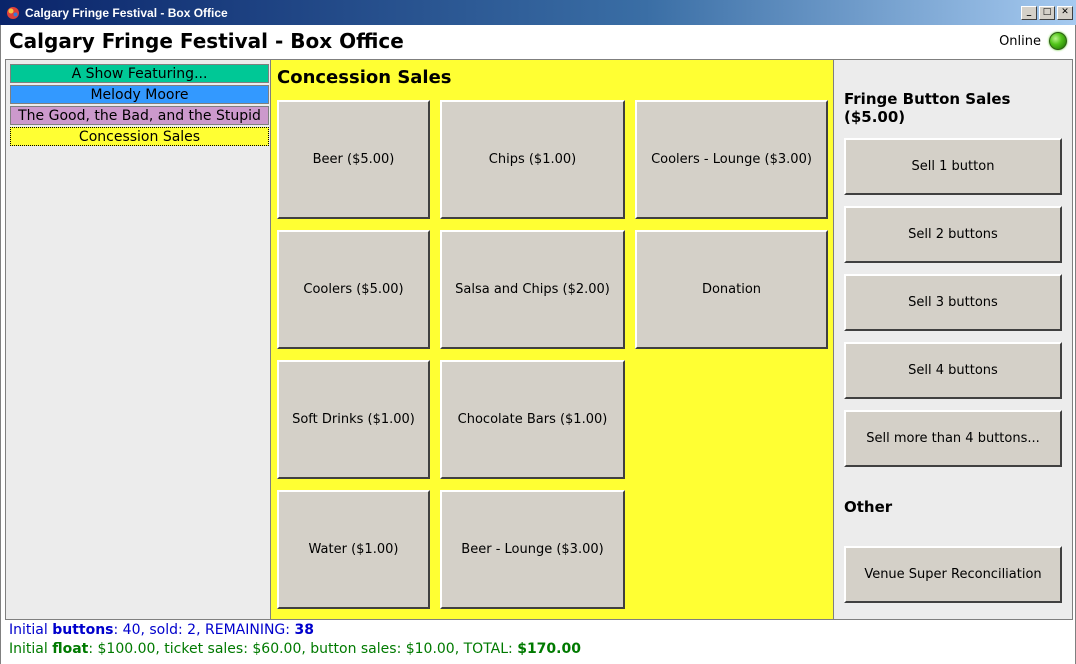  What do you see at coordinates (126, 12) in the screenshot?
I see `window-title: Calgary Fringe Festival - Box Office` at bounding box center [126, 12].